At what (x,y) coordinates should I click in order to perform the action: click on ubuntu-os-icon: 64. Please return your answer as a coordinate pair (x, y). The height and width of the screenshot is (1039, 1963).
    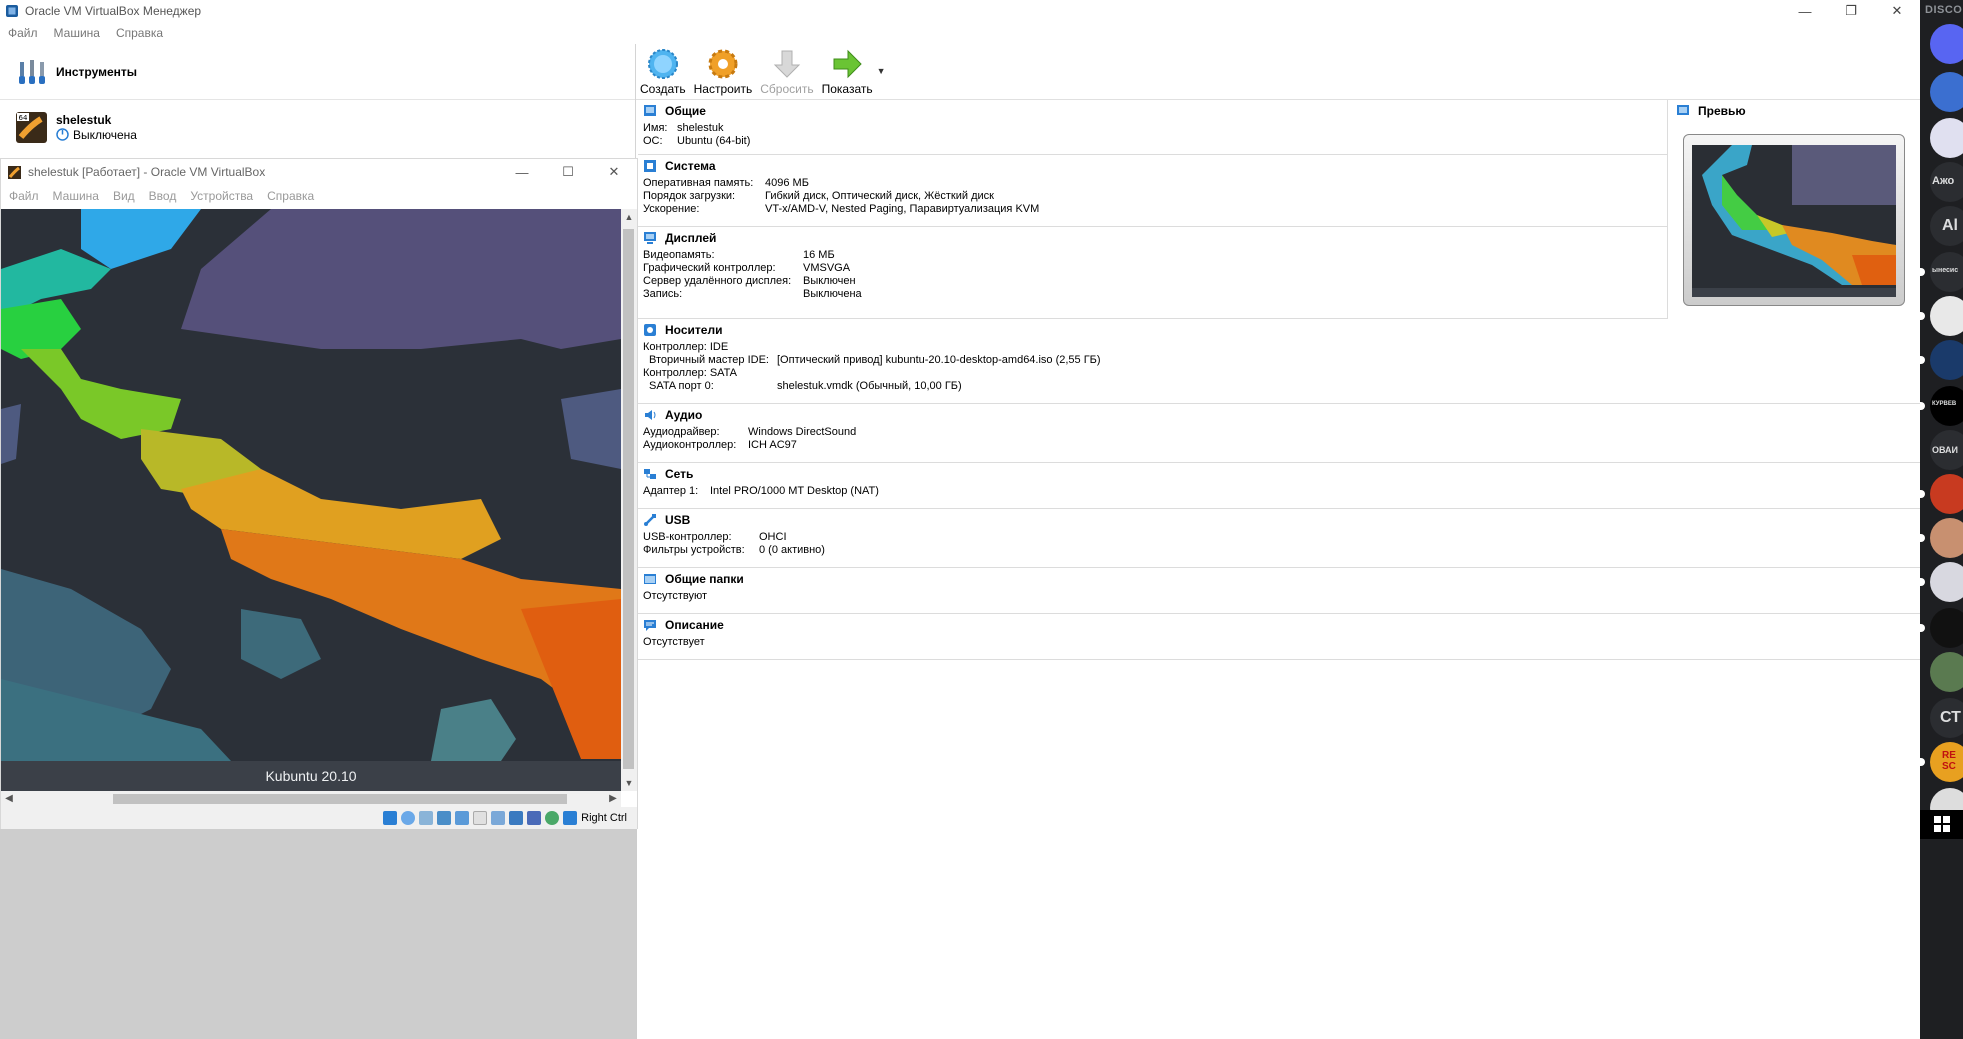
    Looking at the image, I should click on (31, 127).